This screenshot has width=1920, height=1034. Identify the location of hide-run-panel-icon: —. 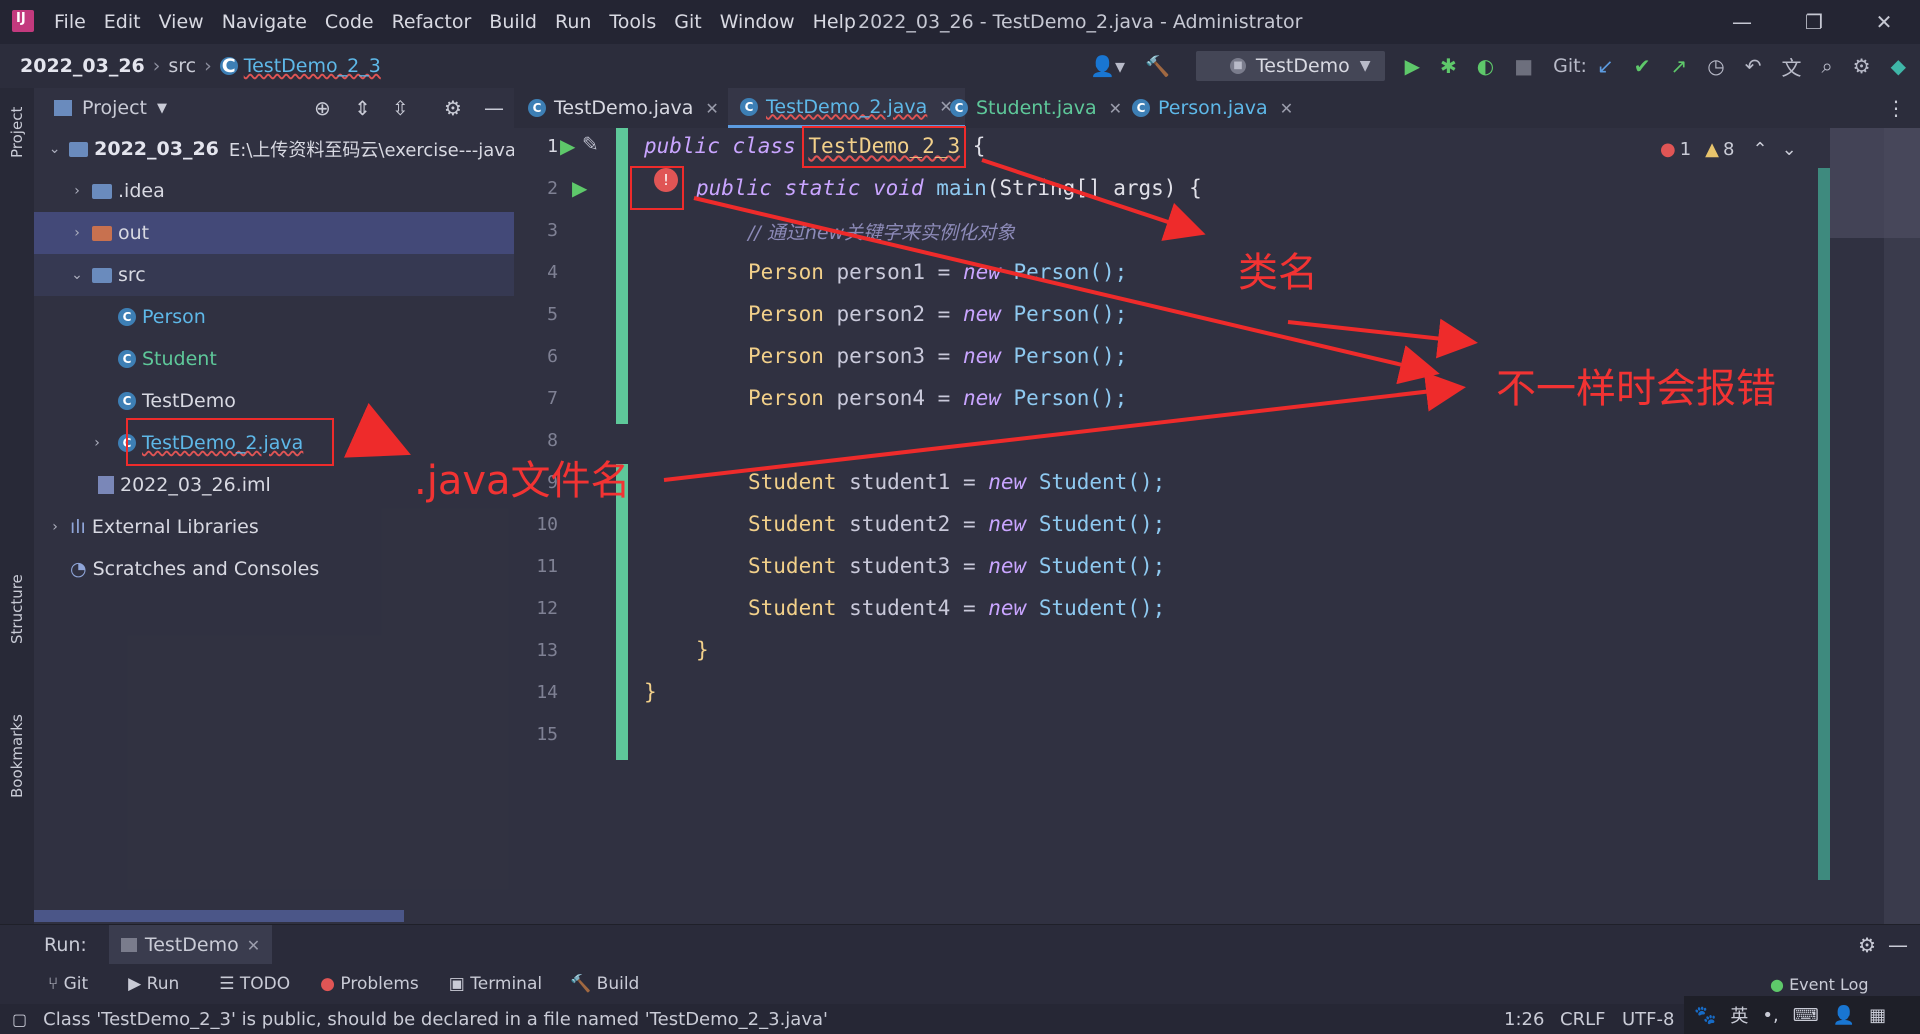
(1898, 945).